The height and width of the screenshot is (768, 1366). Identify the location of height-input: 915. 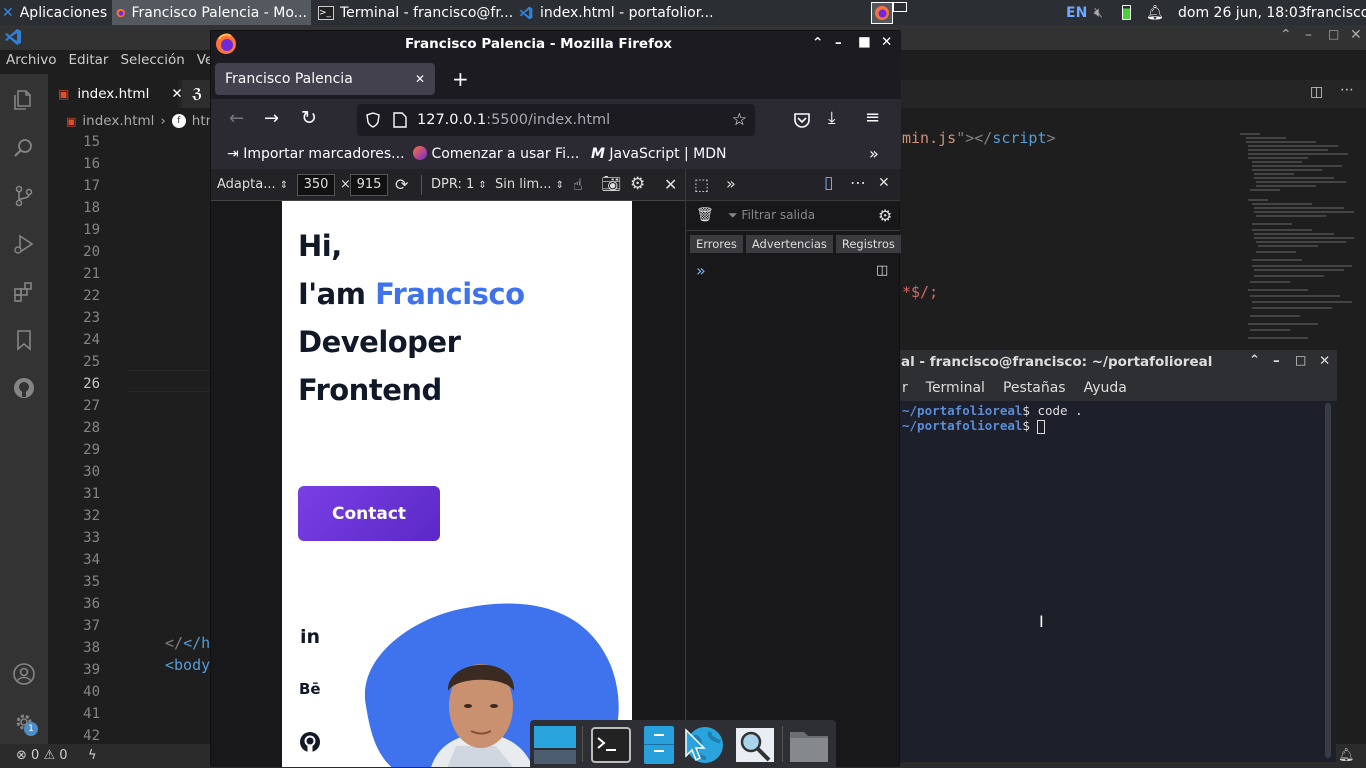
(369, 185).